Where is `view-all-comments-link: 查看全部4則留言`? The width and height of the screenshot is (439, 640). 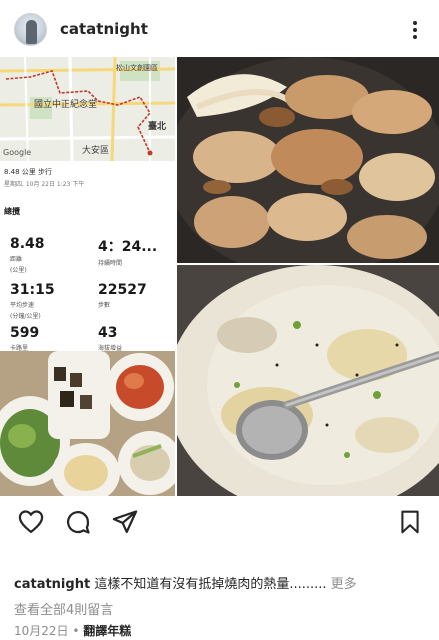
view-all-comments-link: 查看全部4則留言 is located at coordinates (63, 608).